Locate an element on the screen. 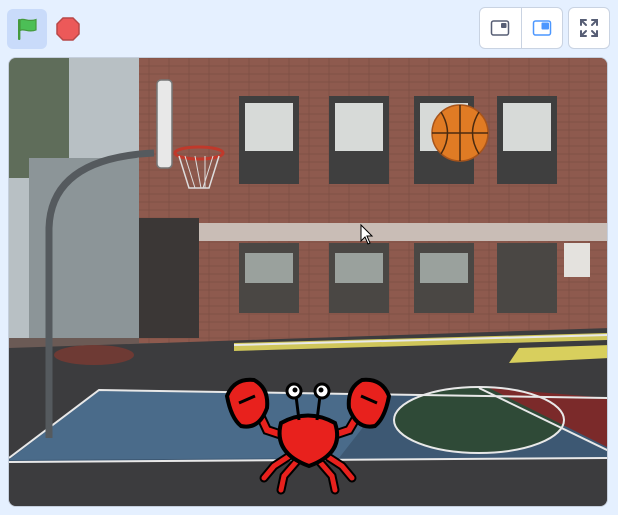 This screenshot has height=515, width=618. green-flag-button is located at coordinates (27, 29).